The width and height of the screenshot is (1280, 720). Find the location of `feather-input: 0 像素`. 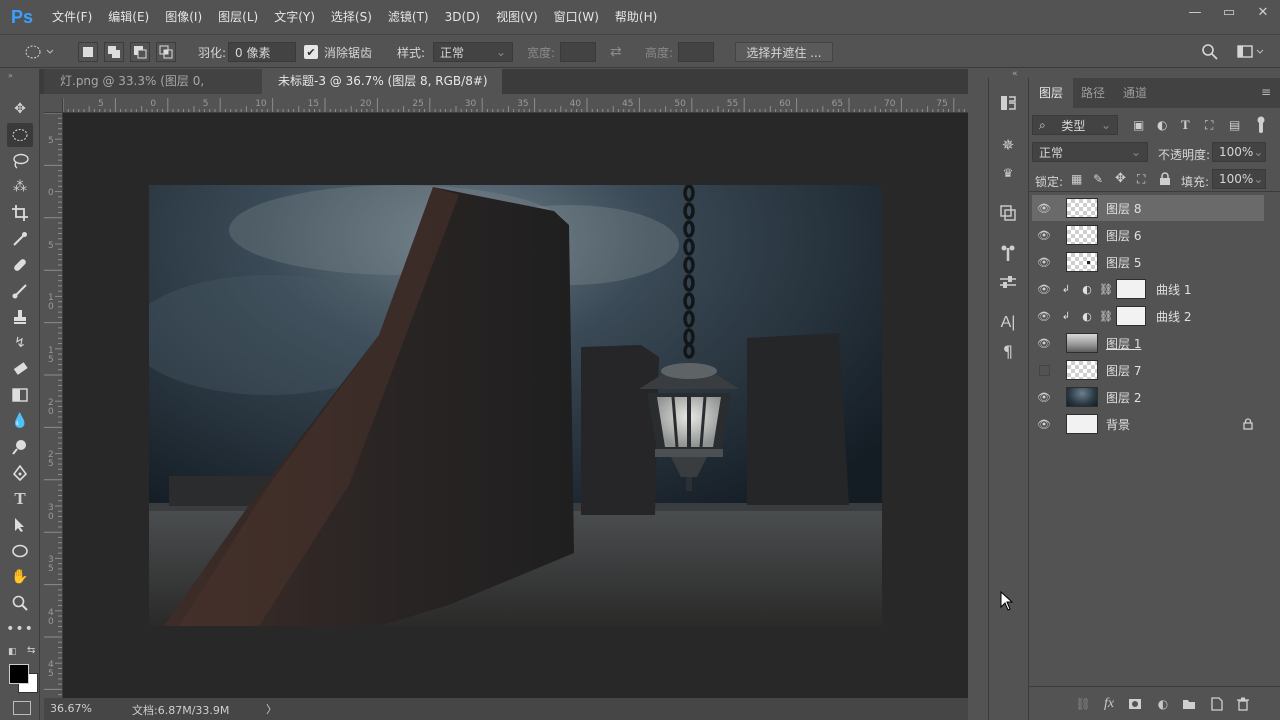

feather-input: 0 像素 is located at coordinates (262, 52).